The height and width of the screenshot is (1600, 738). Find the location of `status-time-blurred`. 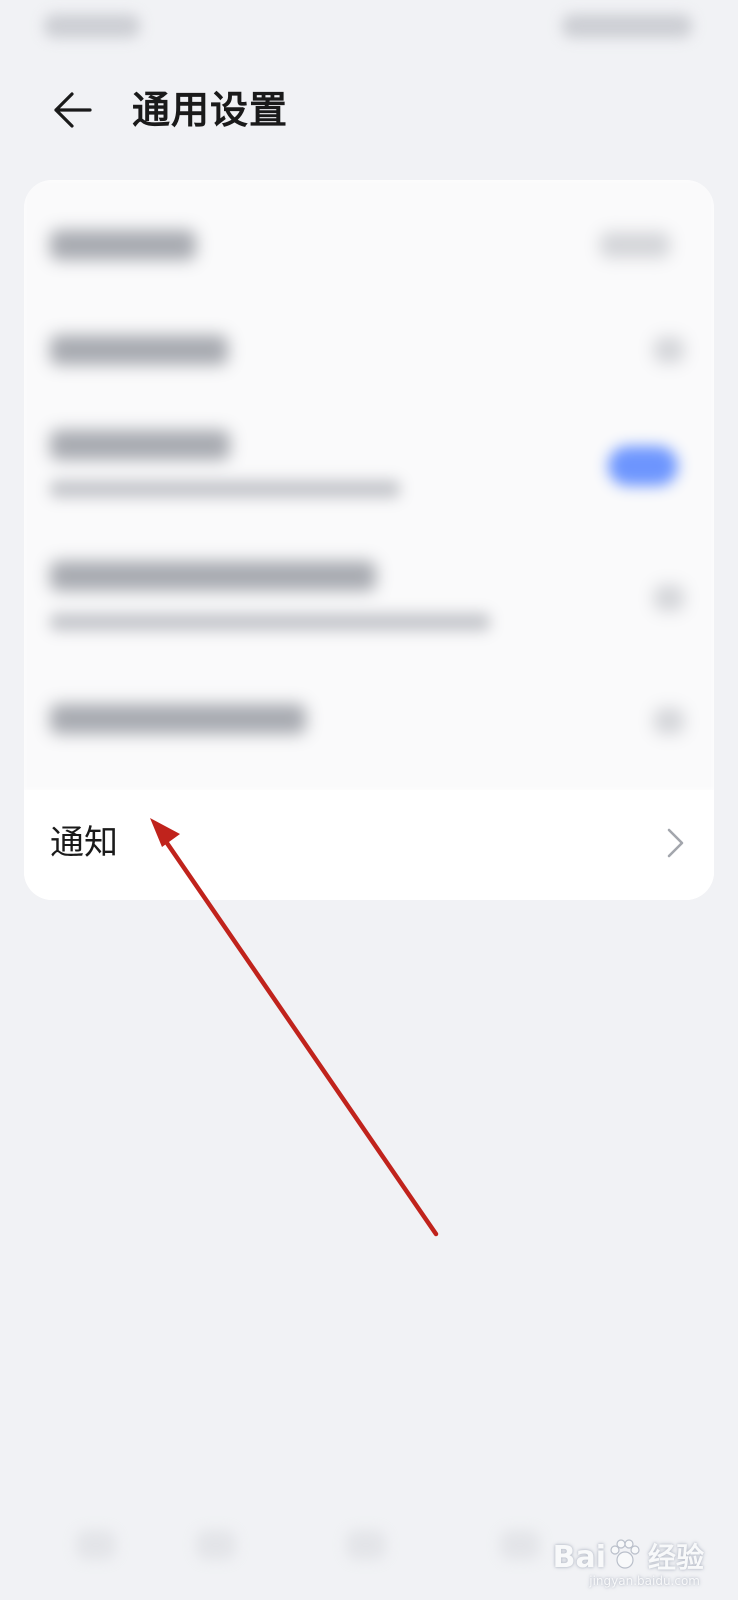

status-time-blurred is located at coordinates (92, 26).